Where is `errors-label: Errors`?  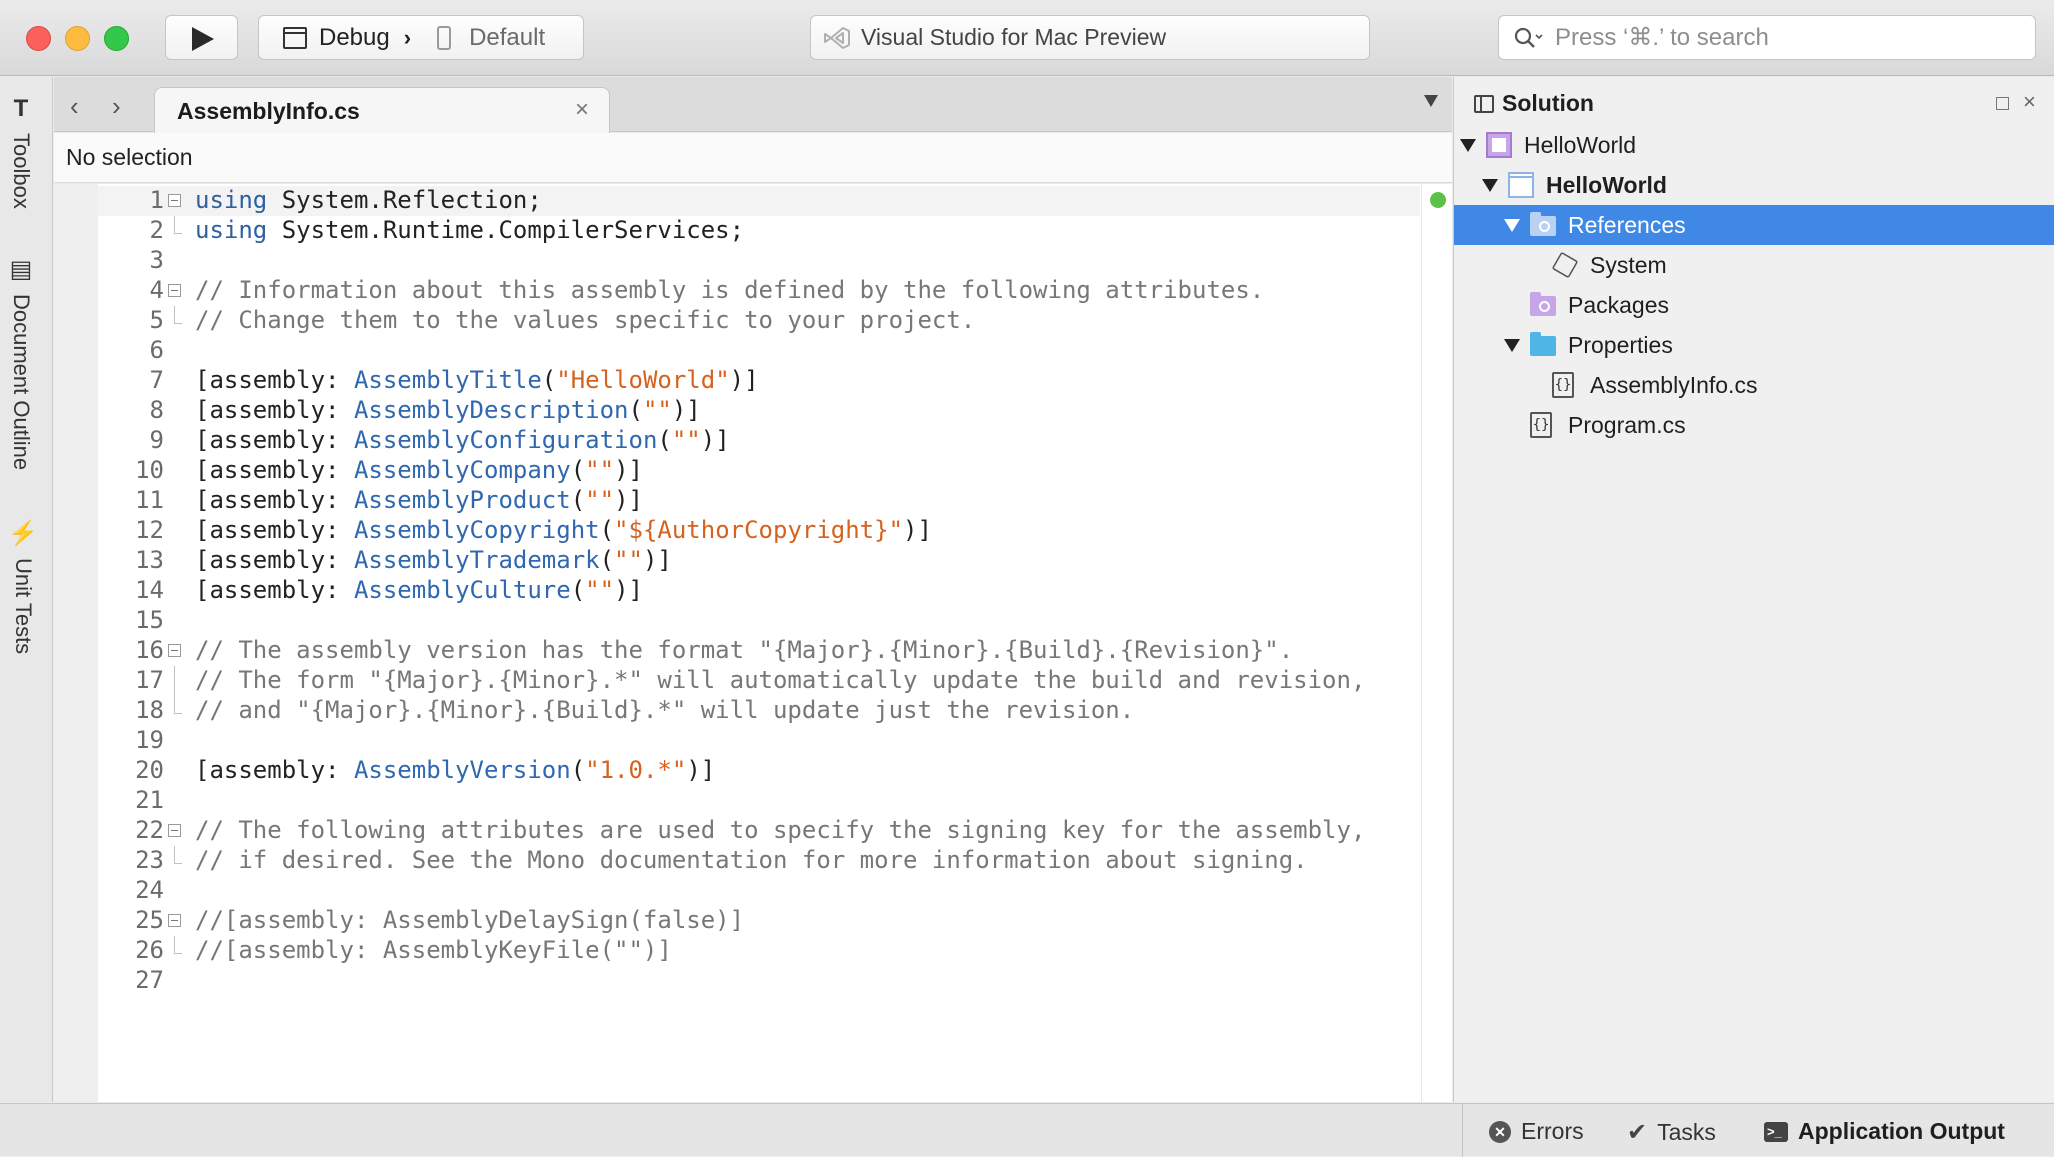 errors-label: Errors is located at coordinates (1552, 1131).